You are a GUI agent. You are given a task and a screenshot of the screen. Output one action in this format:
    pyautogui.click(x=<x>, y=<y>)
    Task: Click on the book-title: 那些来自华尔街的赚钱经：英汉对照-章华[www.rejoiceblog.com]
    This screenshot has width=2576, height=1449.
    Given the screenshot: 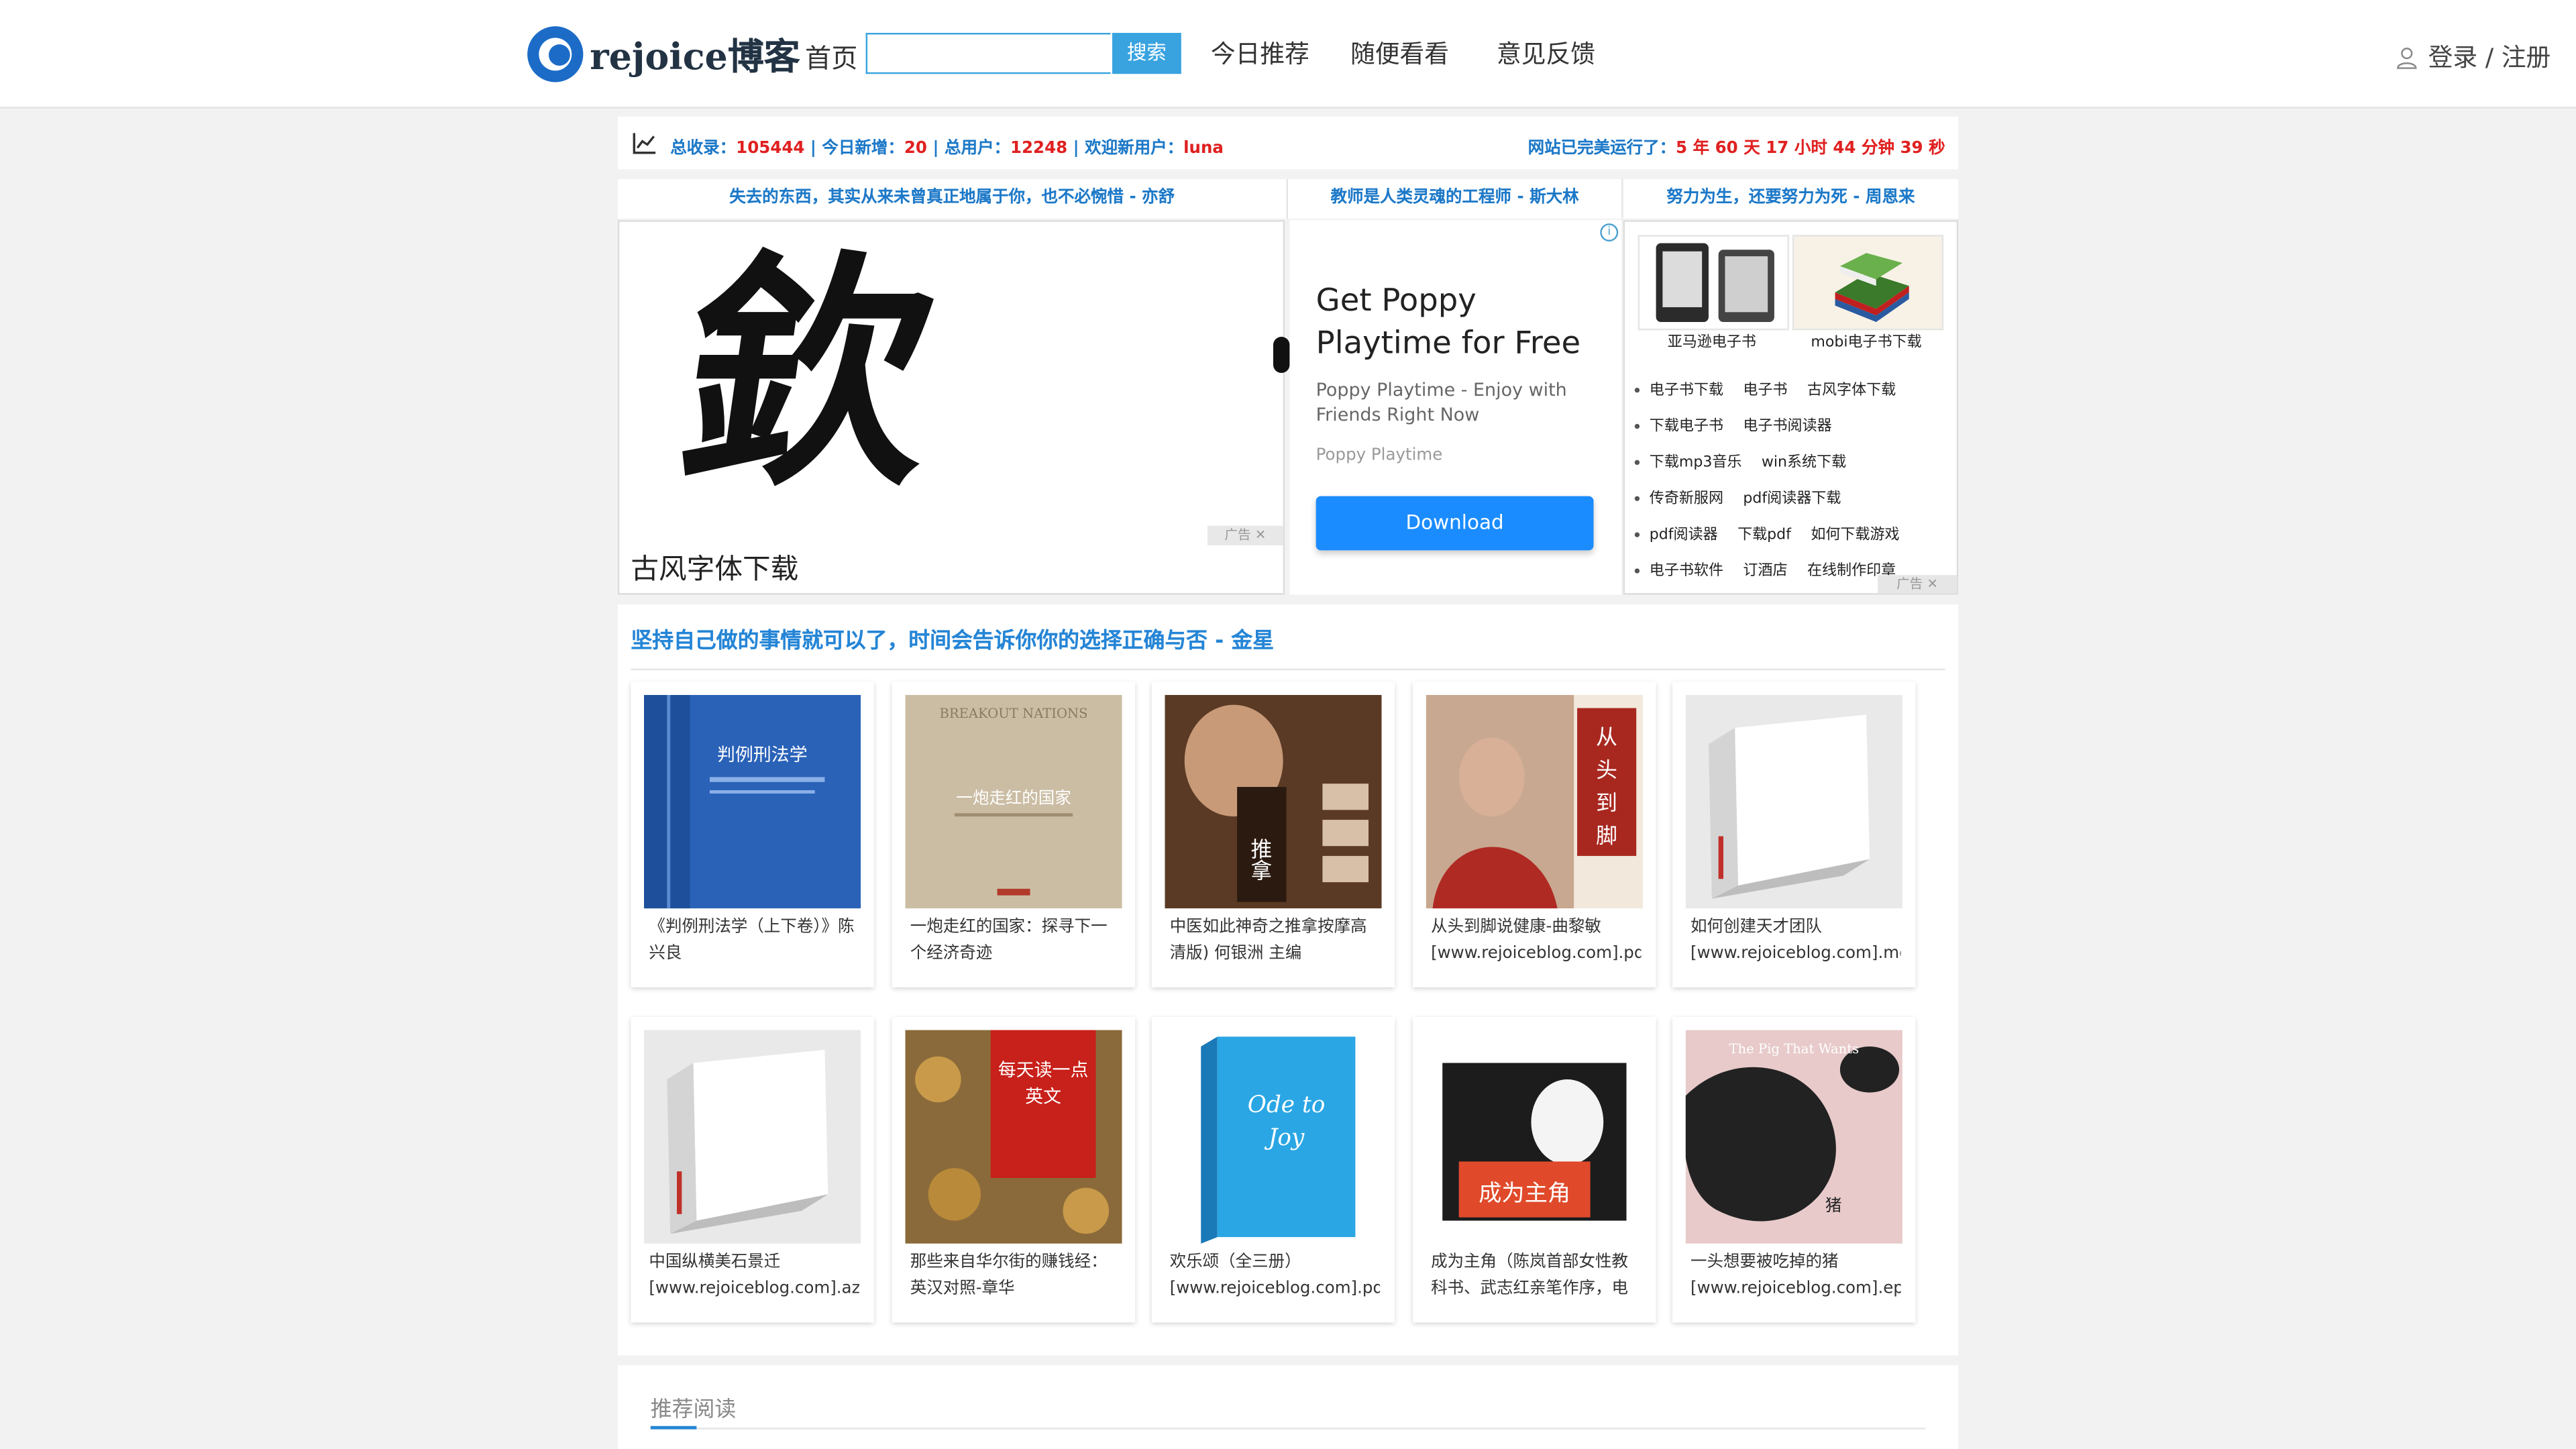 What is the action you would take?
    pyautogui.click(x=1015, y=1276)
    